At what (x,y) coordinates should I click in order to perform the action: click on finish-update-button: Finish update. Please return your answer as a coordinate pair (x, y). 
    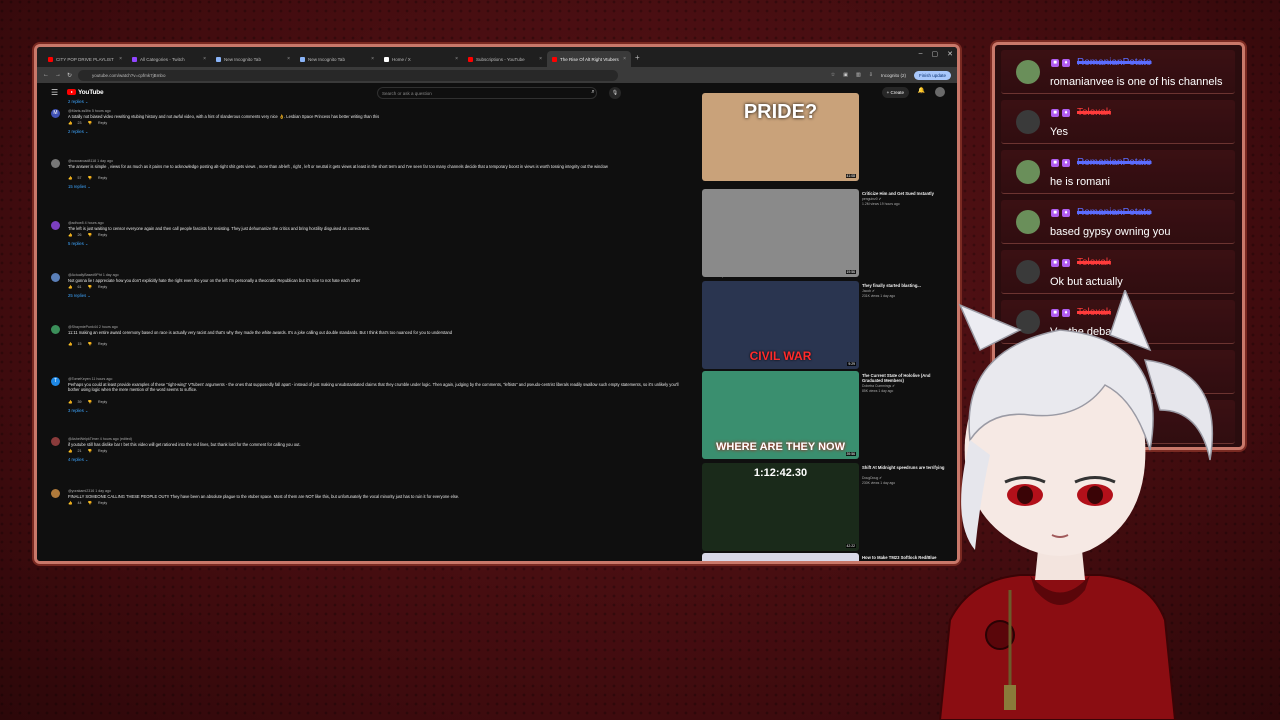
    Looking at the image, I should click on (932, 75).